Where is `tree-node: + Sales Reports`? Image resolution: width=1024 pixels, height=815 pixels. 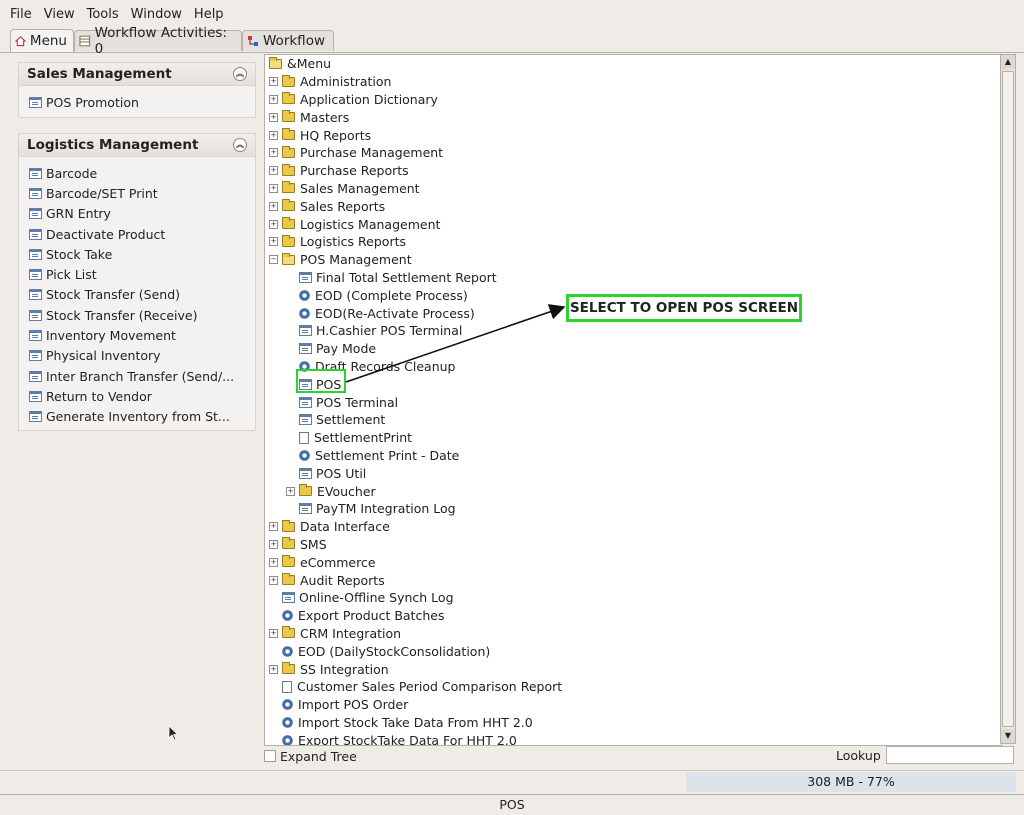 tree-node: + Sales Reports is located at coordinates (327, 206).